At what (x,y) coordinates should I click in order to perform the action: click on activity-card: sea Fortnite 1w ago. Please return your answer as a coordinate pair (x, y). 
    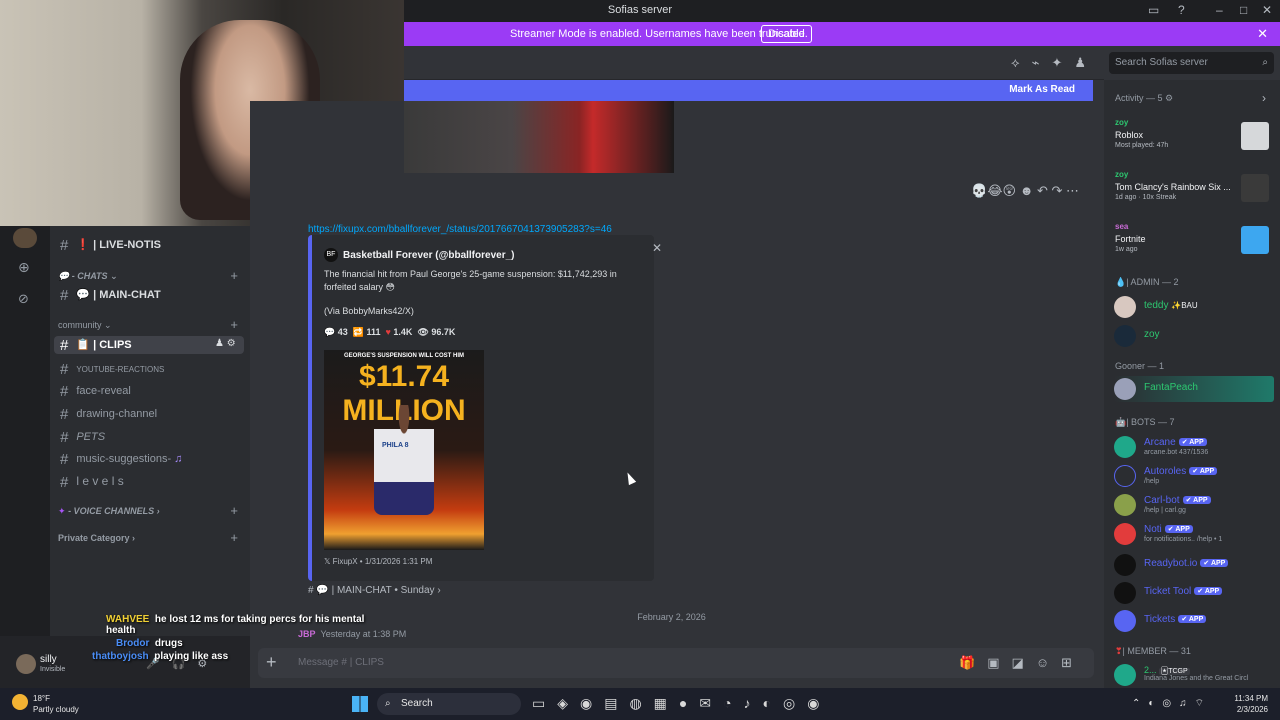
    Looking at the image, I should click on (1195, 244).